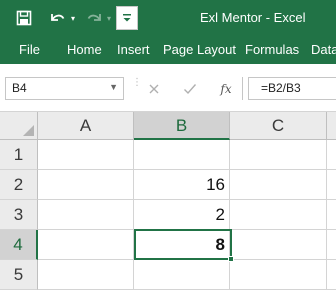  I want to click on tab-home: Home, so click(84, 50).